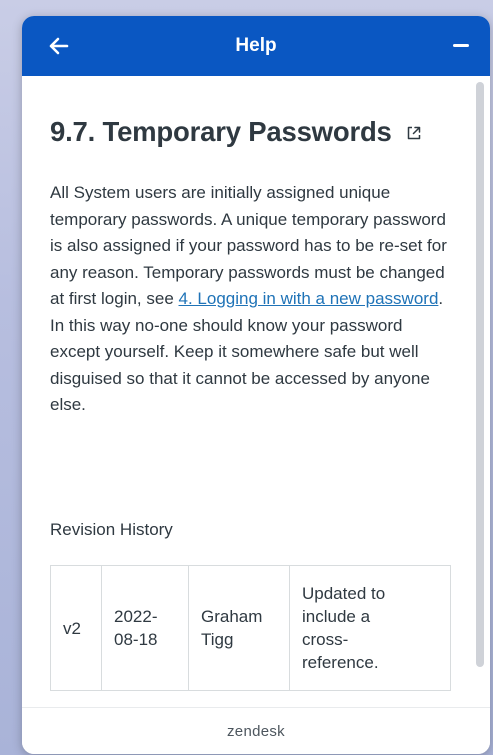 This screenshot has height=755, width=493. What do you see at coordinates (239, 628) in the screenshot?
I see `author-cell: Graham Tigg` at bounding box center [239, 628].